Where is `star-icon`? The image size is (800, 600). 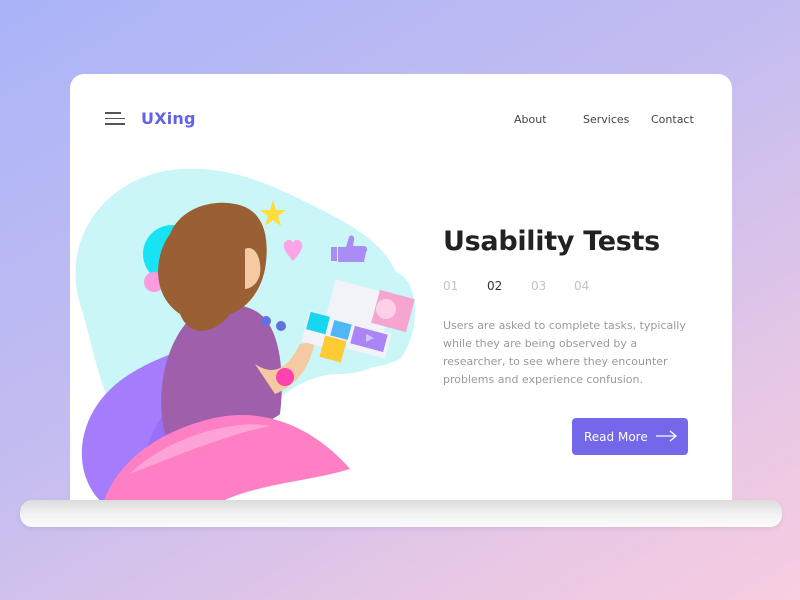
star-icon is located at coordinates (273, 213).